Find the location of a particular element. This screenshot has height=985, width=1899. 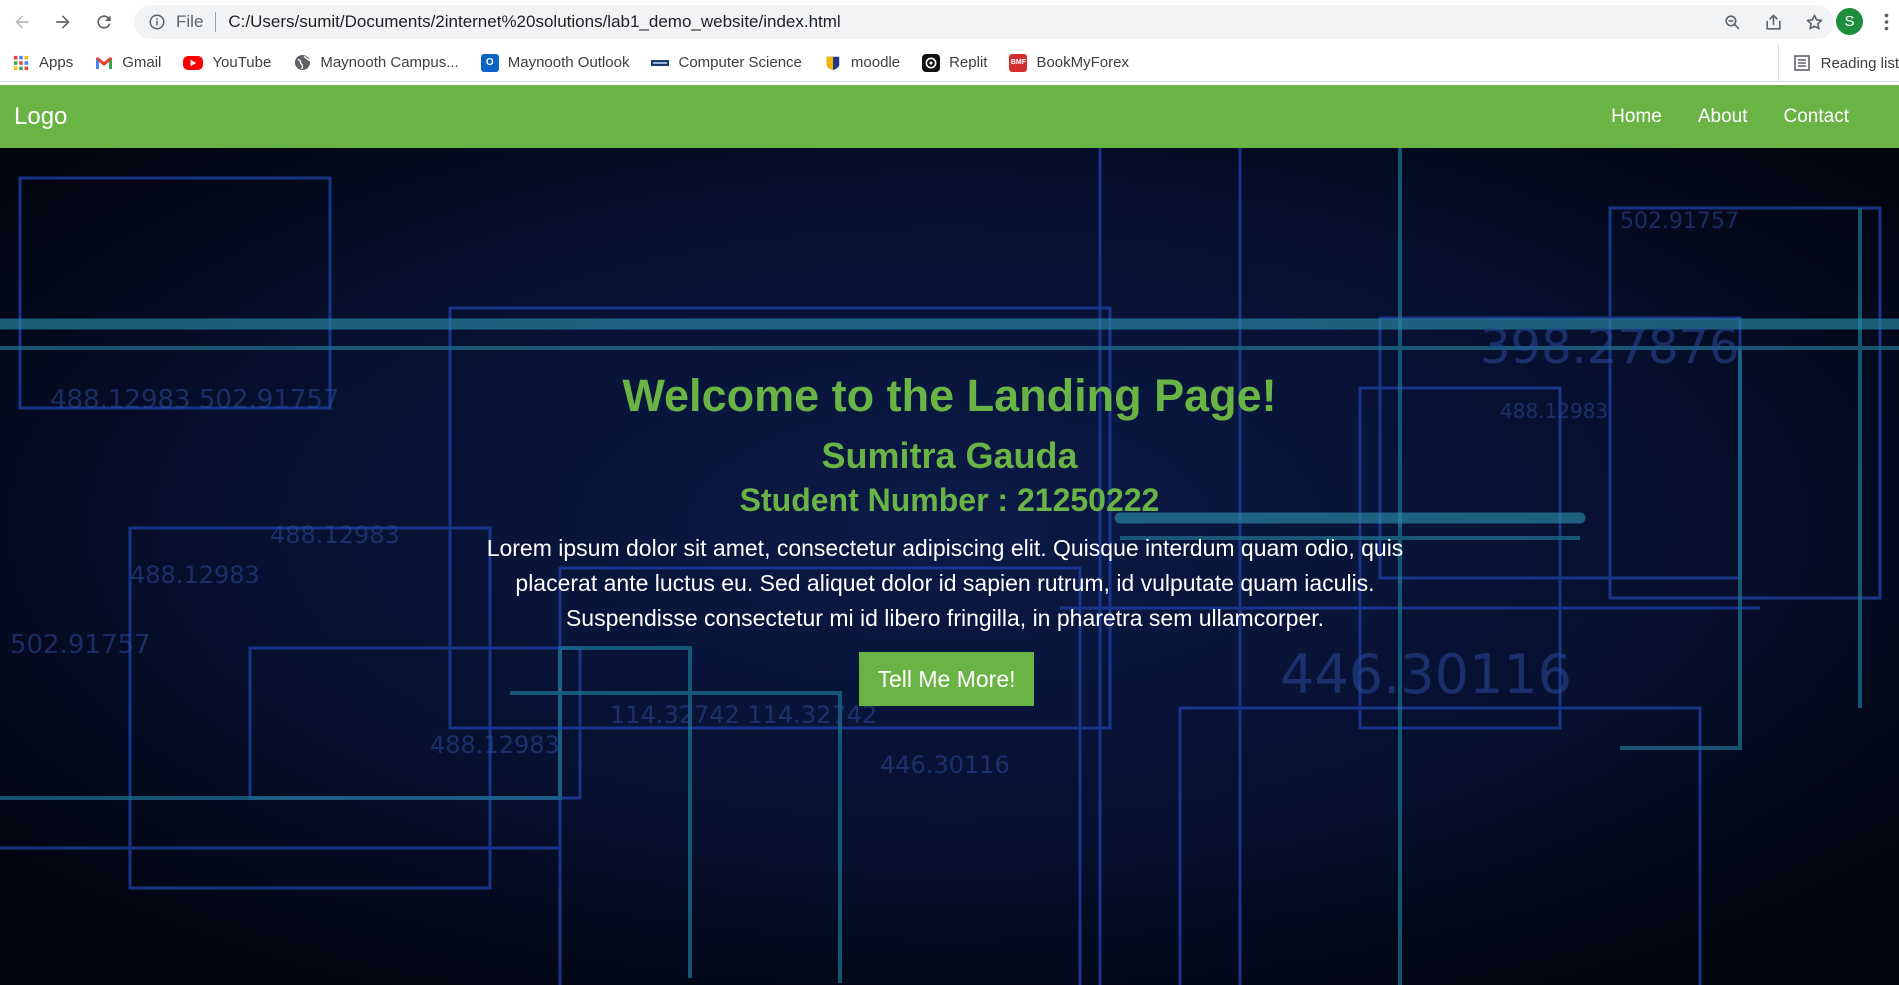

bookmark-gmail: Gmail is located at coordinates (128, 63).